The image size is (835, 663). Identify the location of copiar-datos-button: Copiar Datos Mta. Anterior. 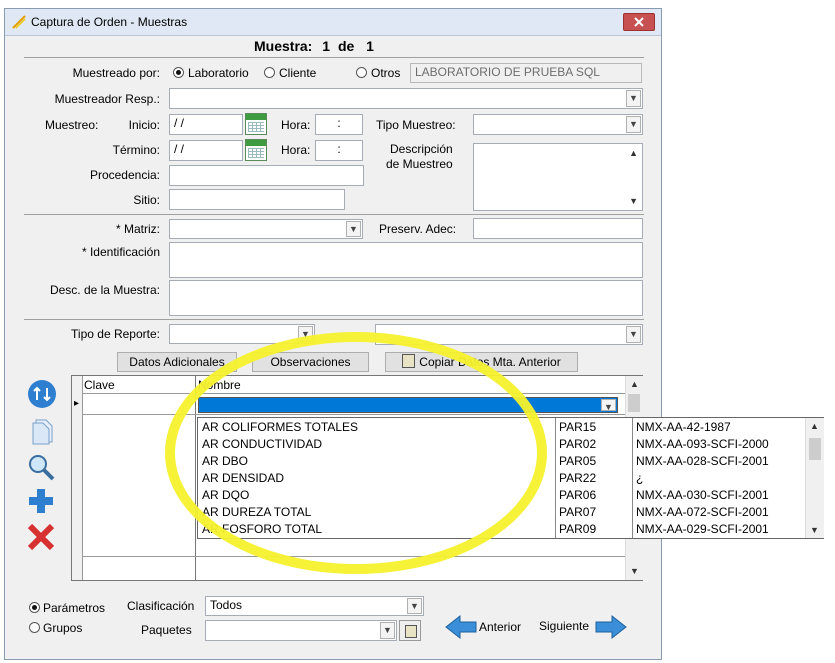
(481, 362).